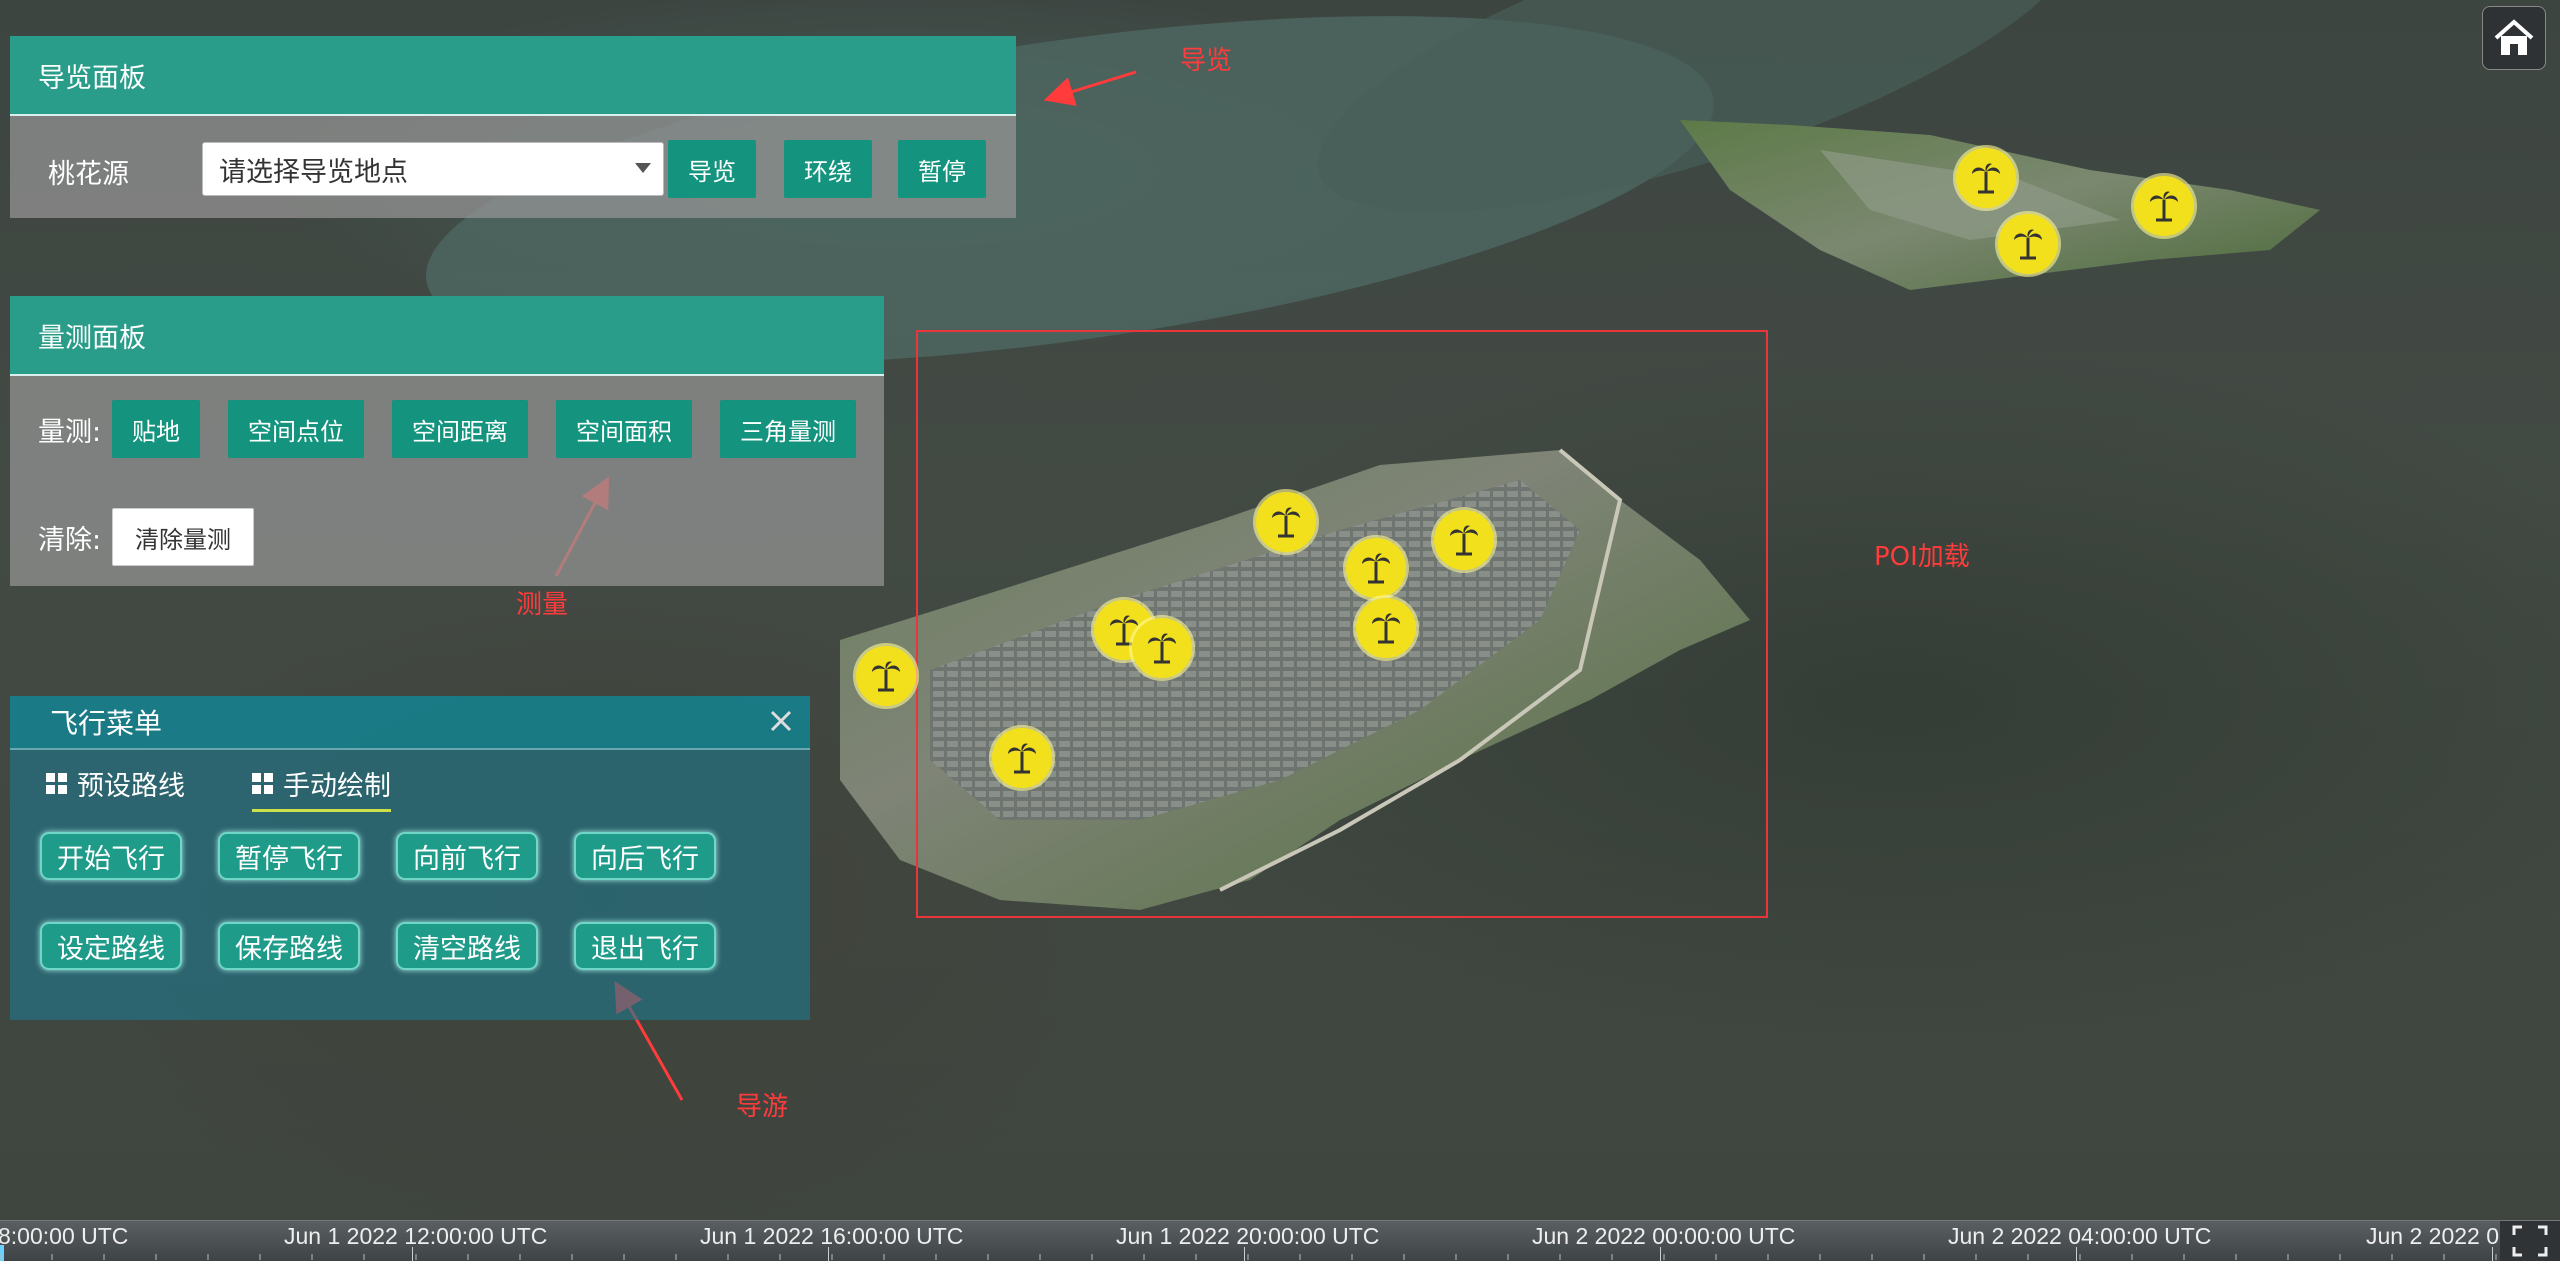  I want to click on exit-flight-button: 退出飞行, so click(645, 946).